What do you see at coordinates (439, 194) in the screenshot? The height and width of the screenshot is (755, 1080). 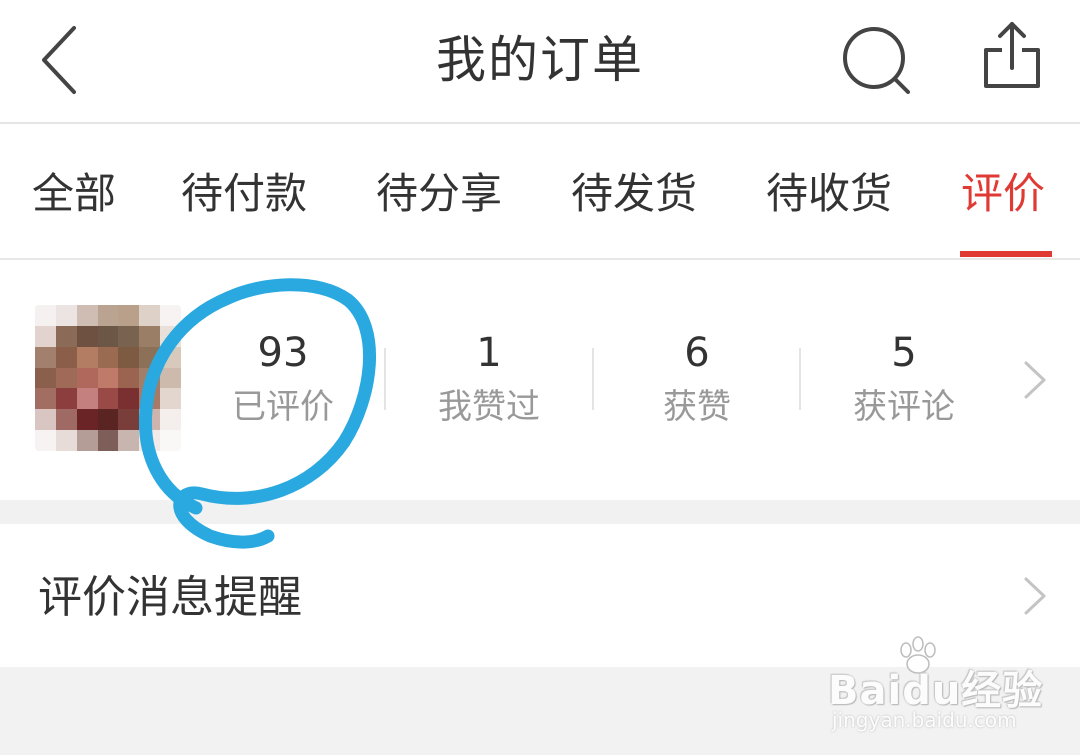 I see `tab-pending-share: 待分享` at bounding box center [439, 194].